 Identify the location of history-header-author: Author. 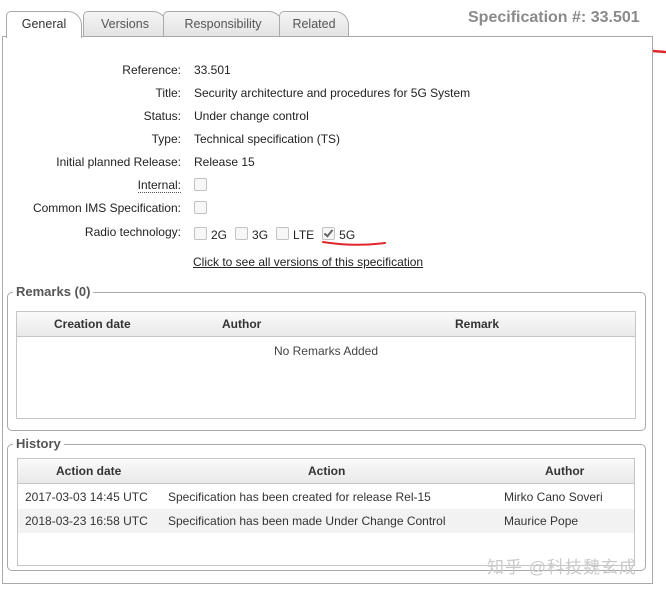
(564, 471).